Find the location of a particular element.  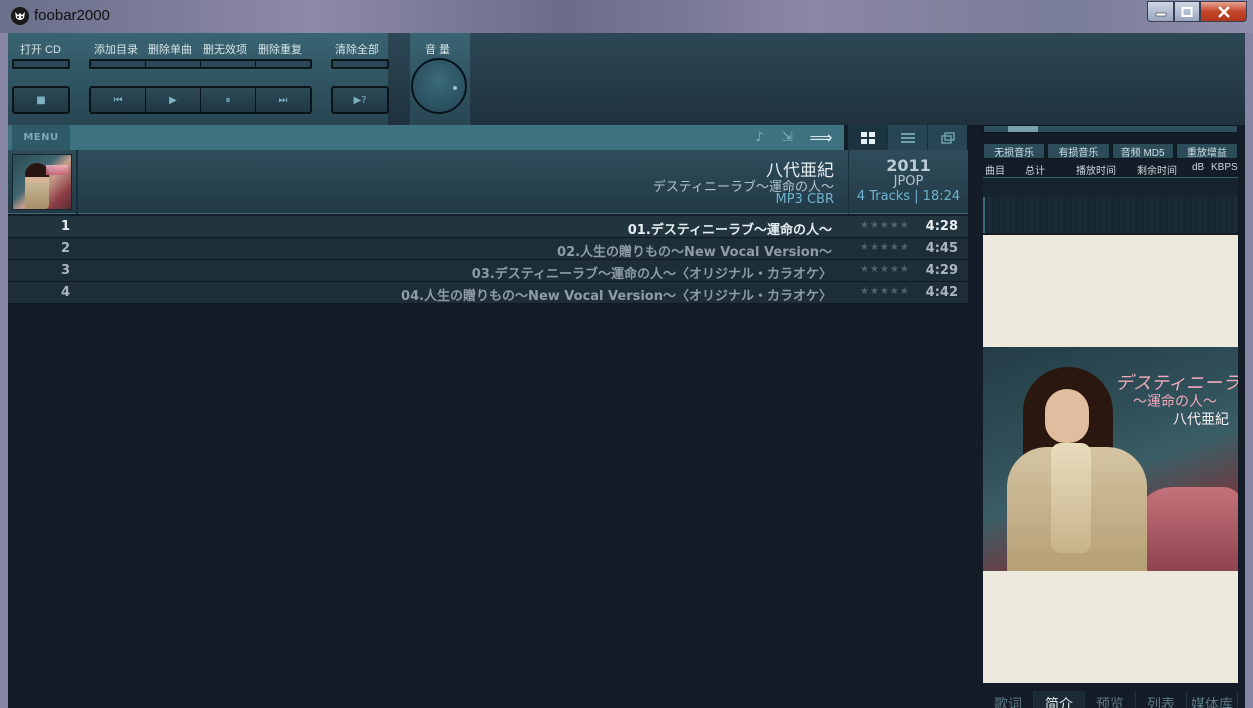

stop-button-group: ■ is located at coordinates (41, 100).